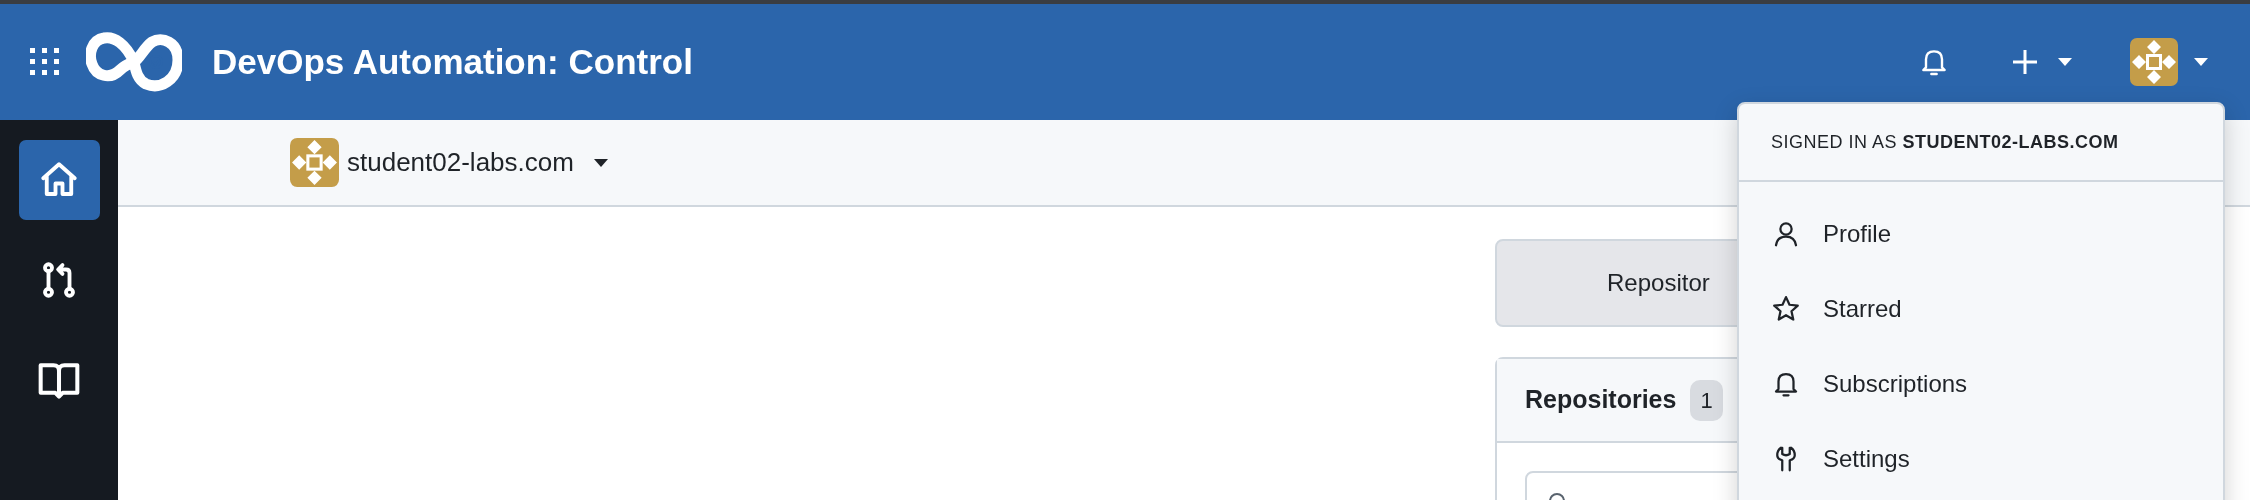 This screenshot has height=500, width=2250. Describe the element at coordinates (2042, 62) in the screenshot. I see `create-new-button` at that location.